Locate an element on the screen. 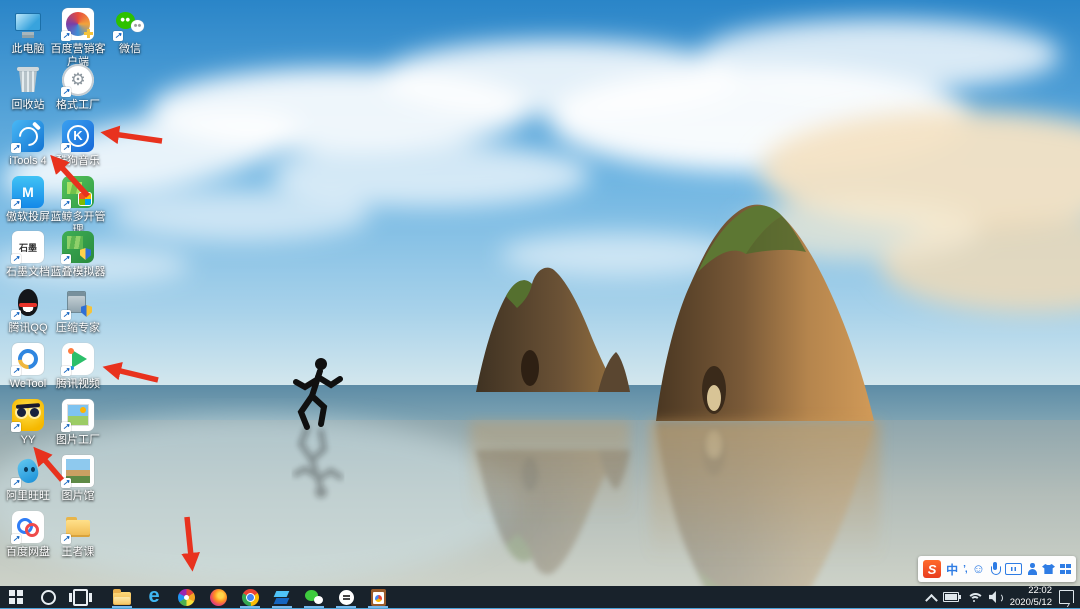  task-view-icon is located at coordinates (80, 597).